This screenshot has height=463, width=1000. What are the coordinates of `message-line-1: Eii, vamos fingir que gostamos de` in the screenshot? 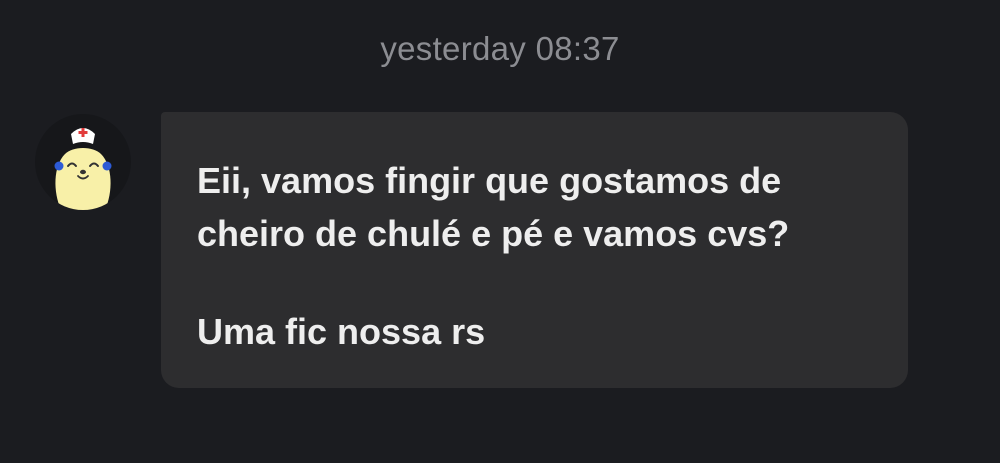 It's located at (489, 180).